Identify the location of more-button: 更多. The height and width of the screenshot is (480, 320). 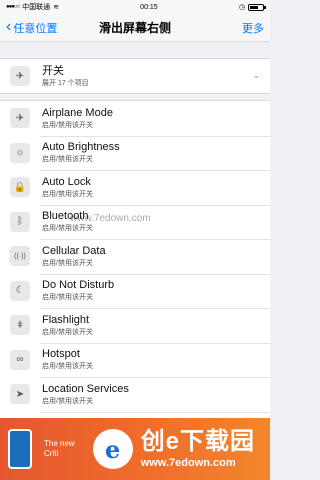
(253, 28).